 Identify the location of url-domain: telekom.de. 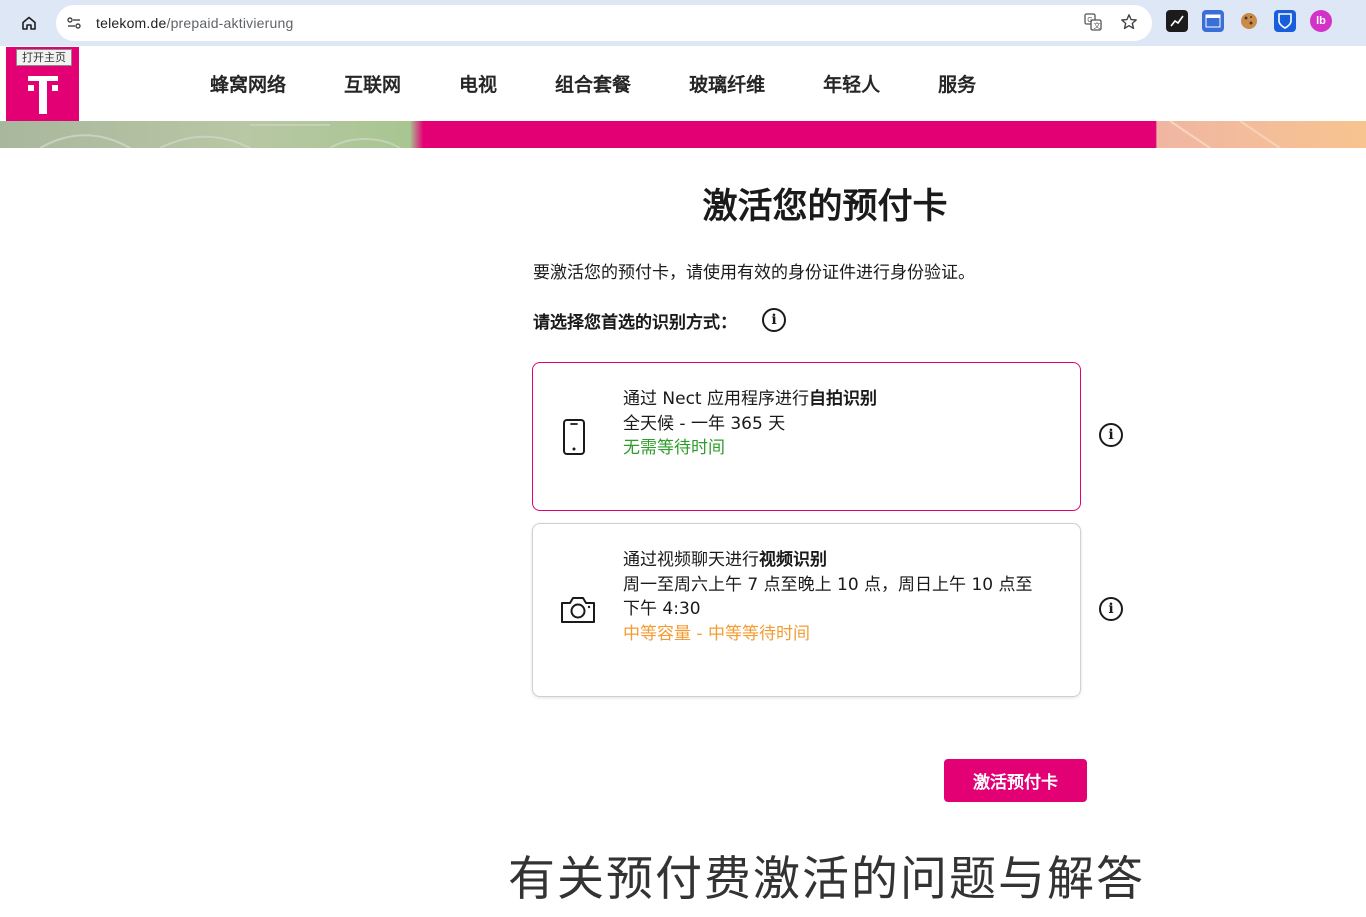
(131, 23).